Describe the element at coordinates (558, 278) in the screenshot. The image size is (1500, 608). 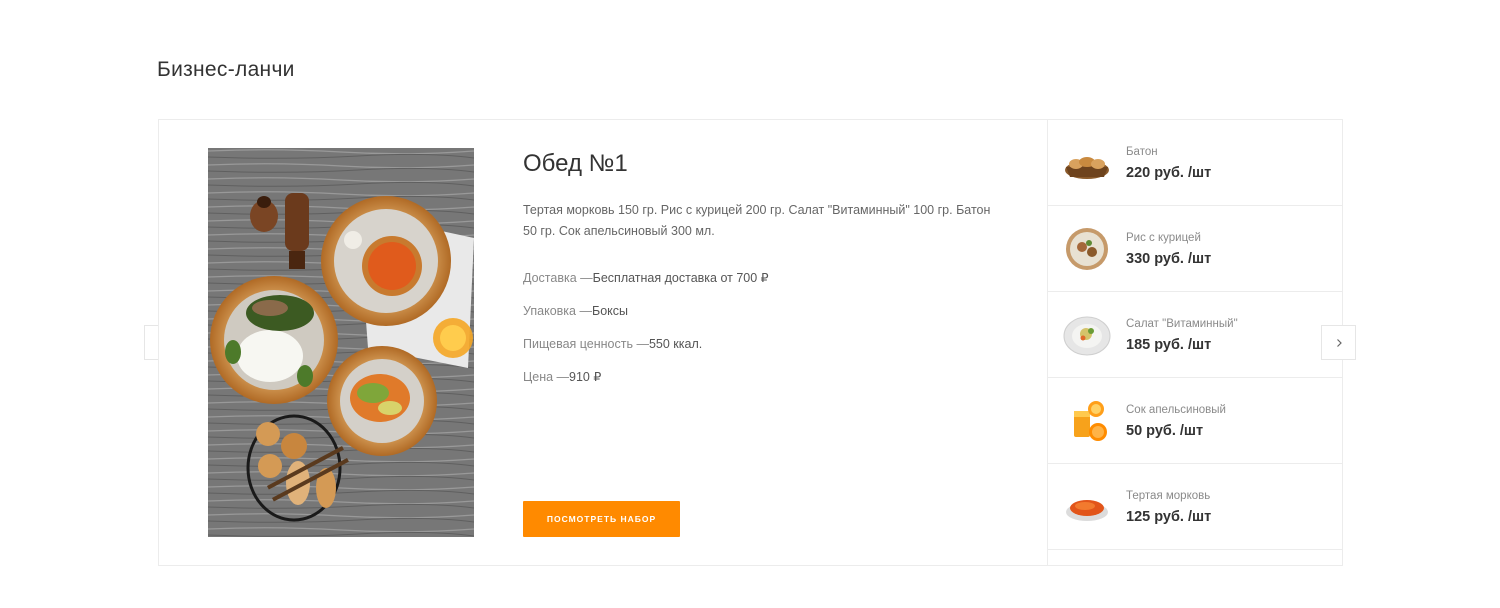
I see `property-label: Доставка —` at that location.